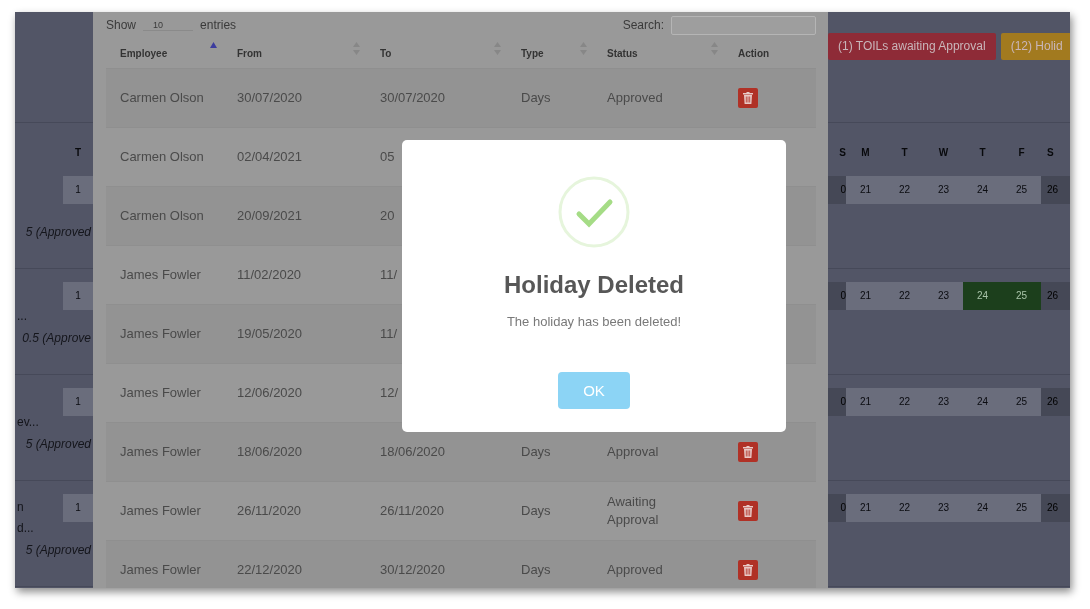 The width and height of the screenshot is (1090, 609). I want to click on to-date-cell: 20, so click(387, 215).